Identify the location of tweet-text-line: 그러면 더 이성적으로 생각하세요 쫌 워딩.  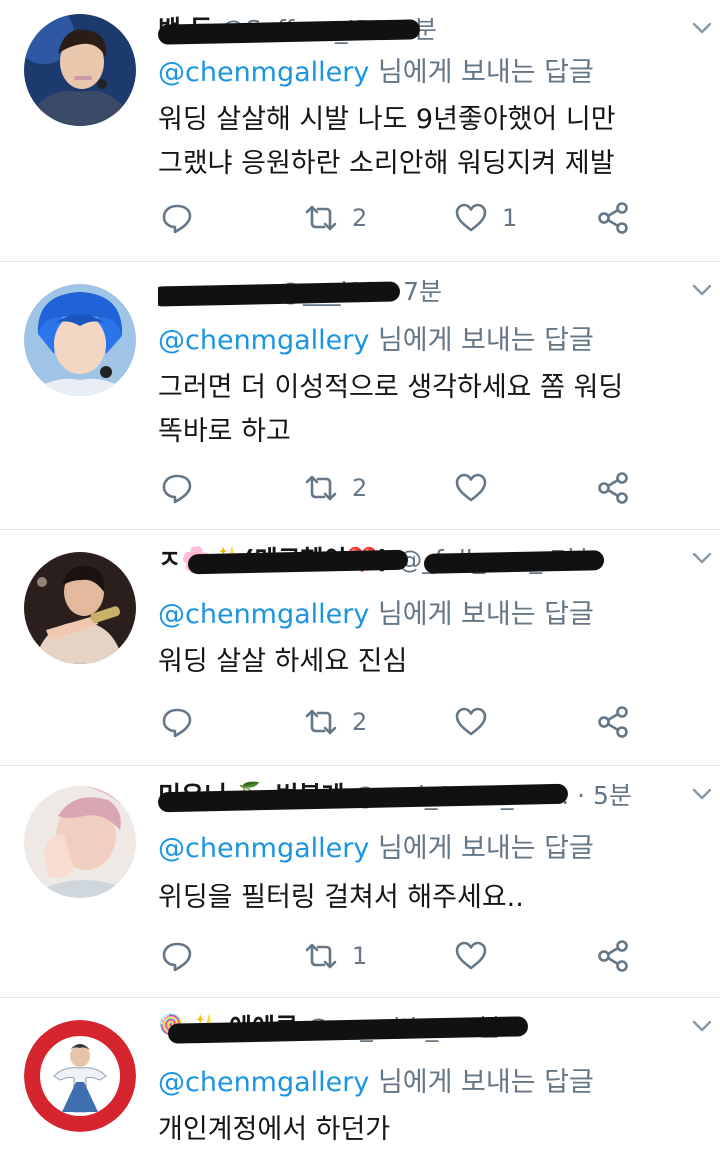
(391, 387).